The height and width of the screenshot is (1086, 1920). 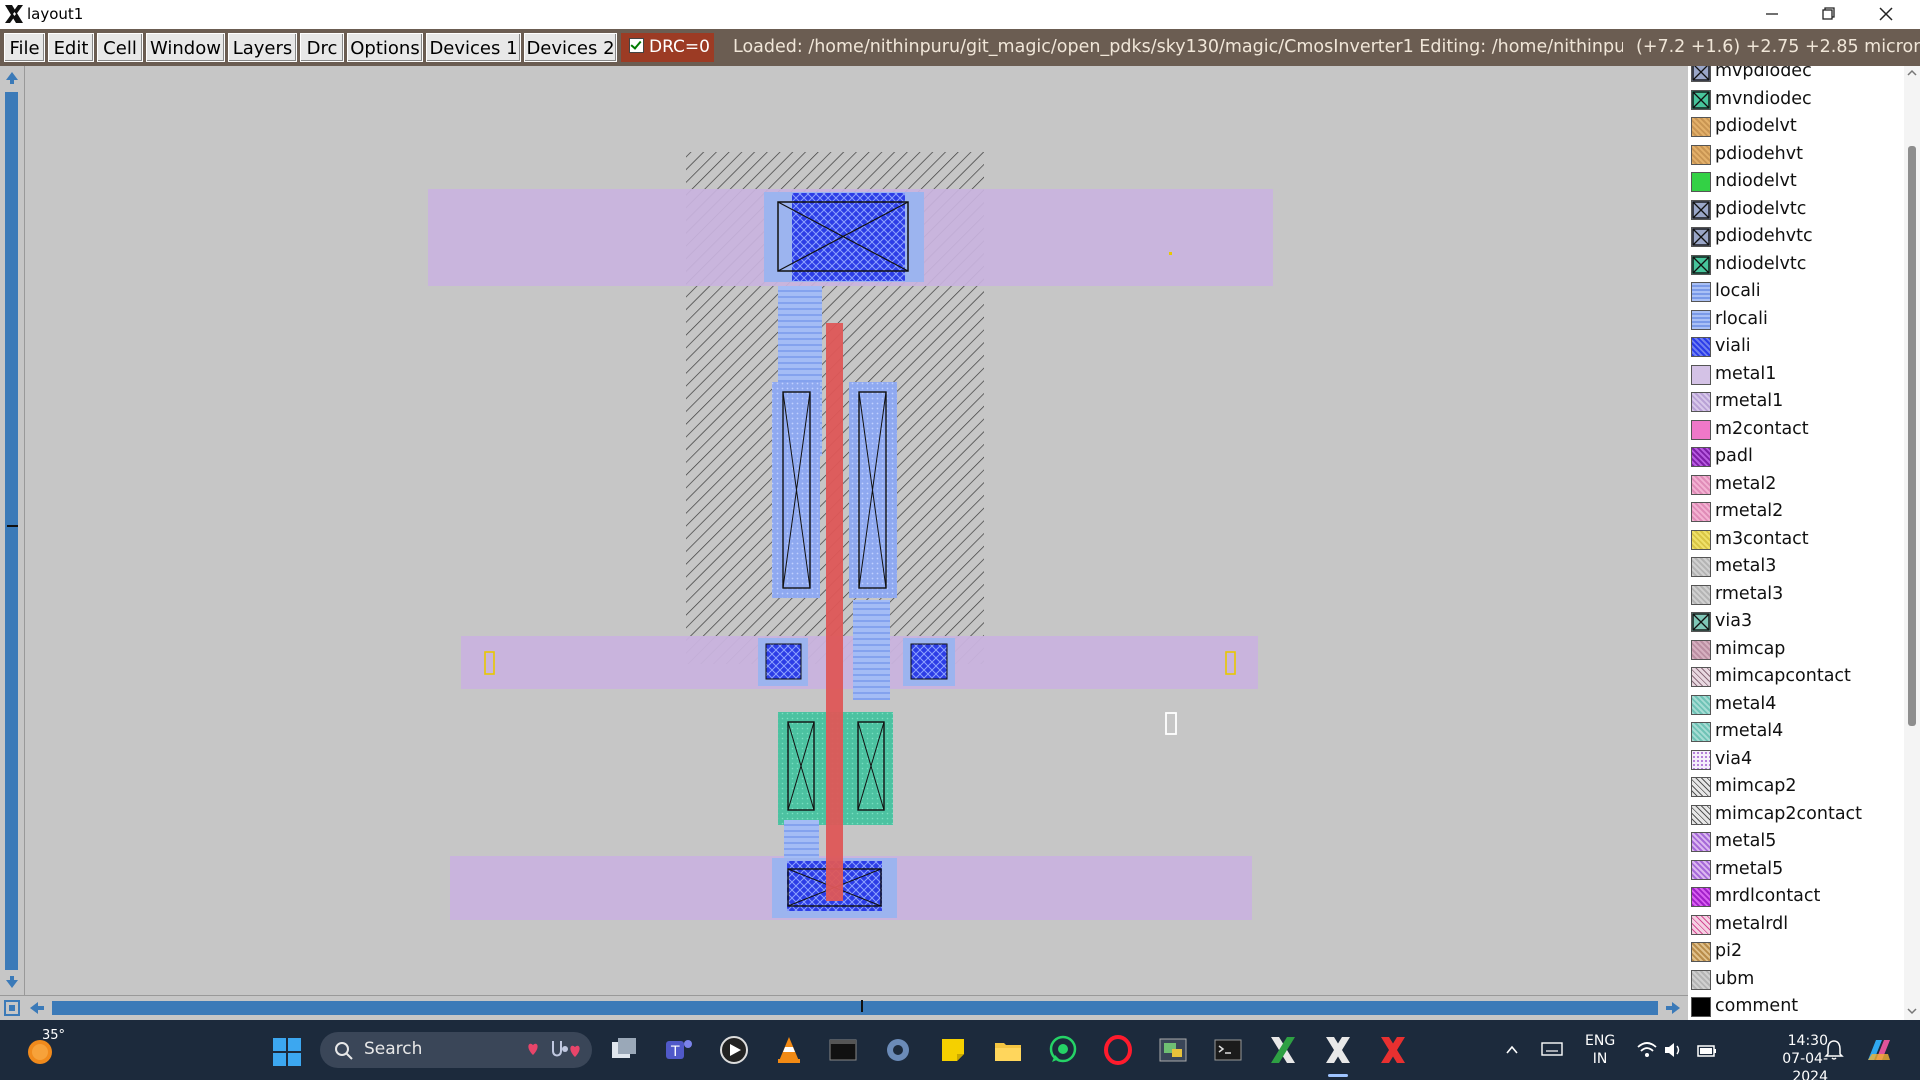 I want to click on layer-item-metal3: metal3, so click(x=1797, y=567).